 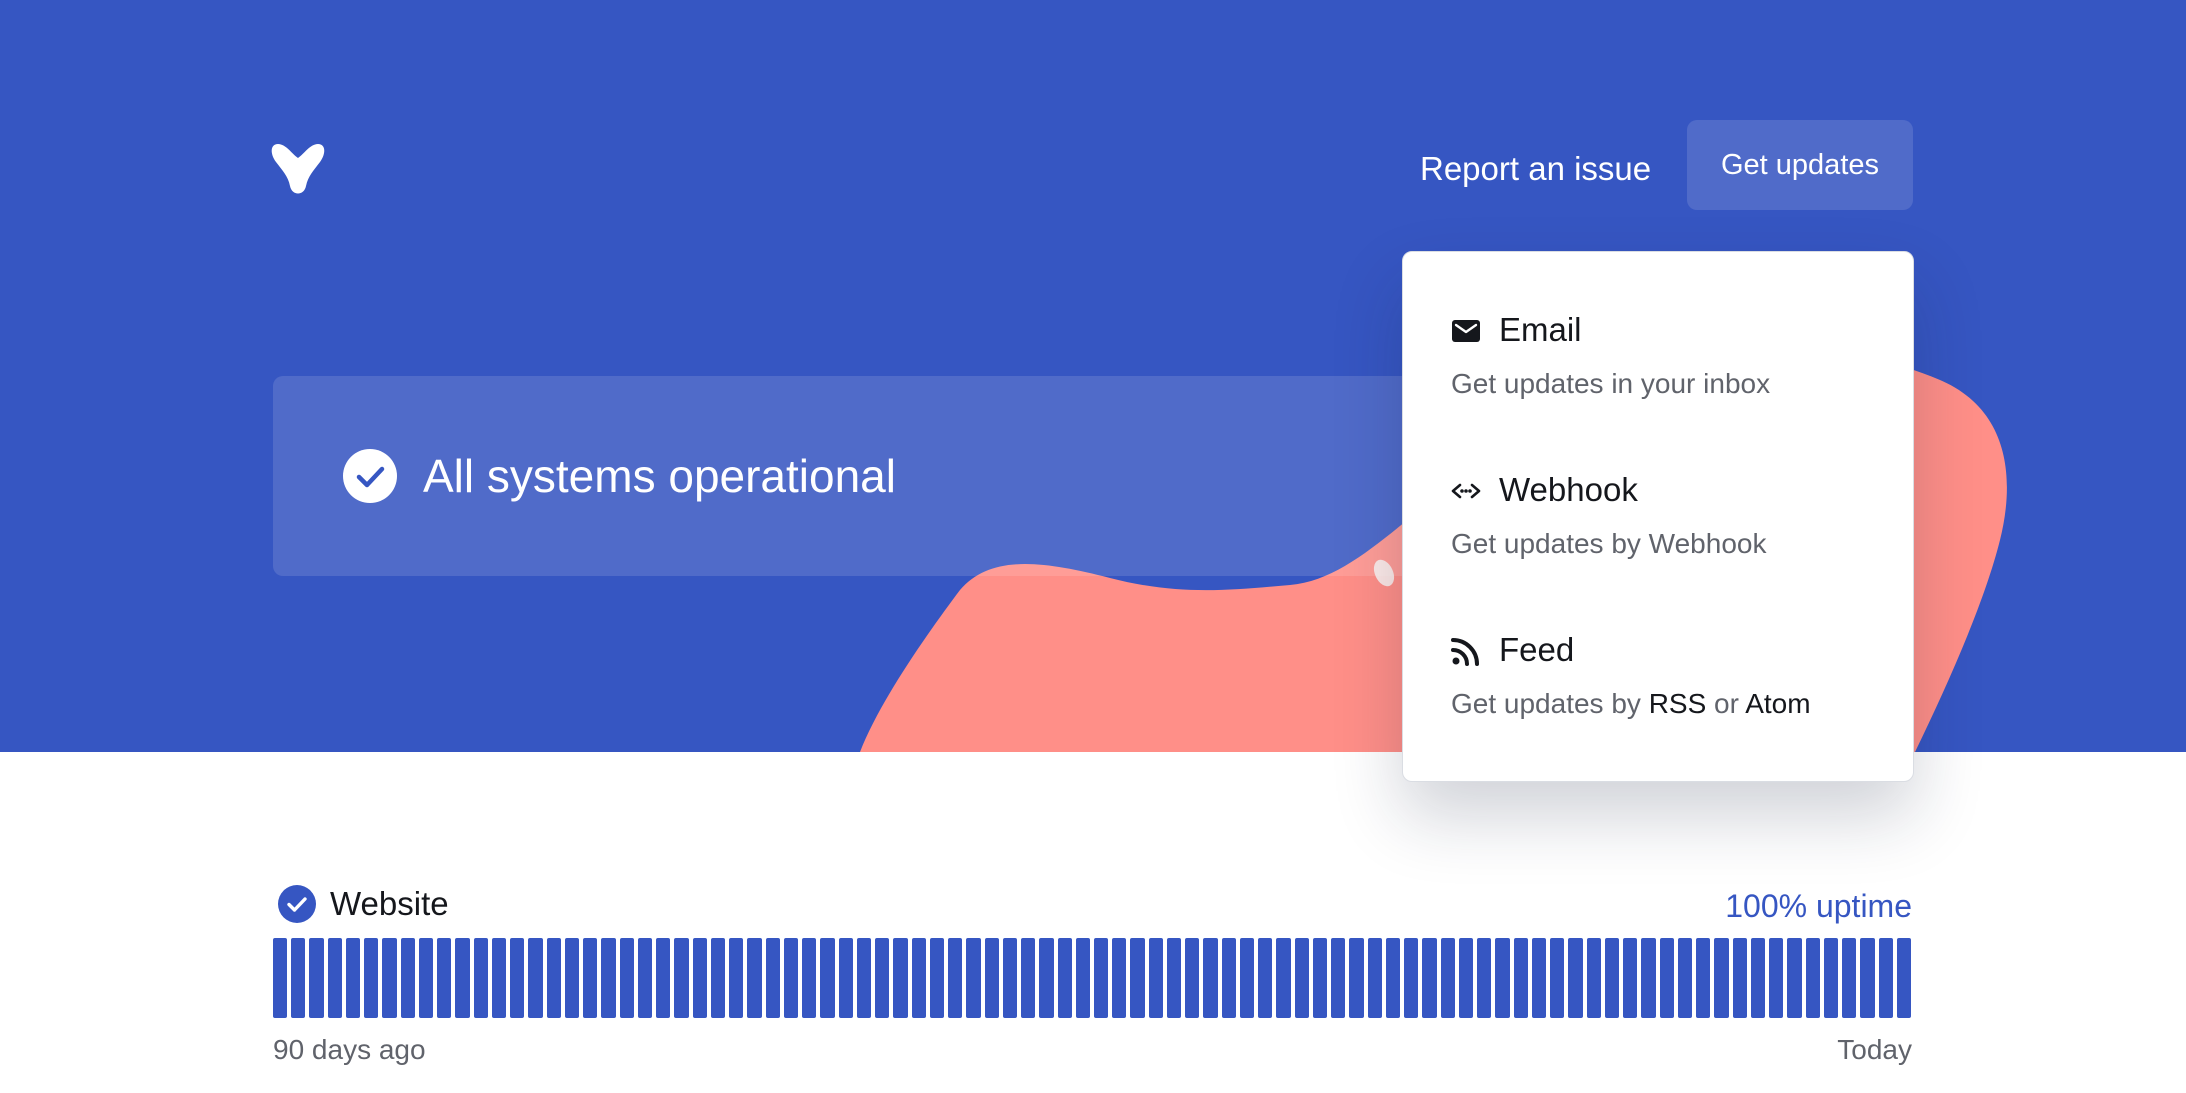 What do you see at coordinates (298, 169) in the screenshot?
I see `brand-logo` at bounding box center [298, 169].